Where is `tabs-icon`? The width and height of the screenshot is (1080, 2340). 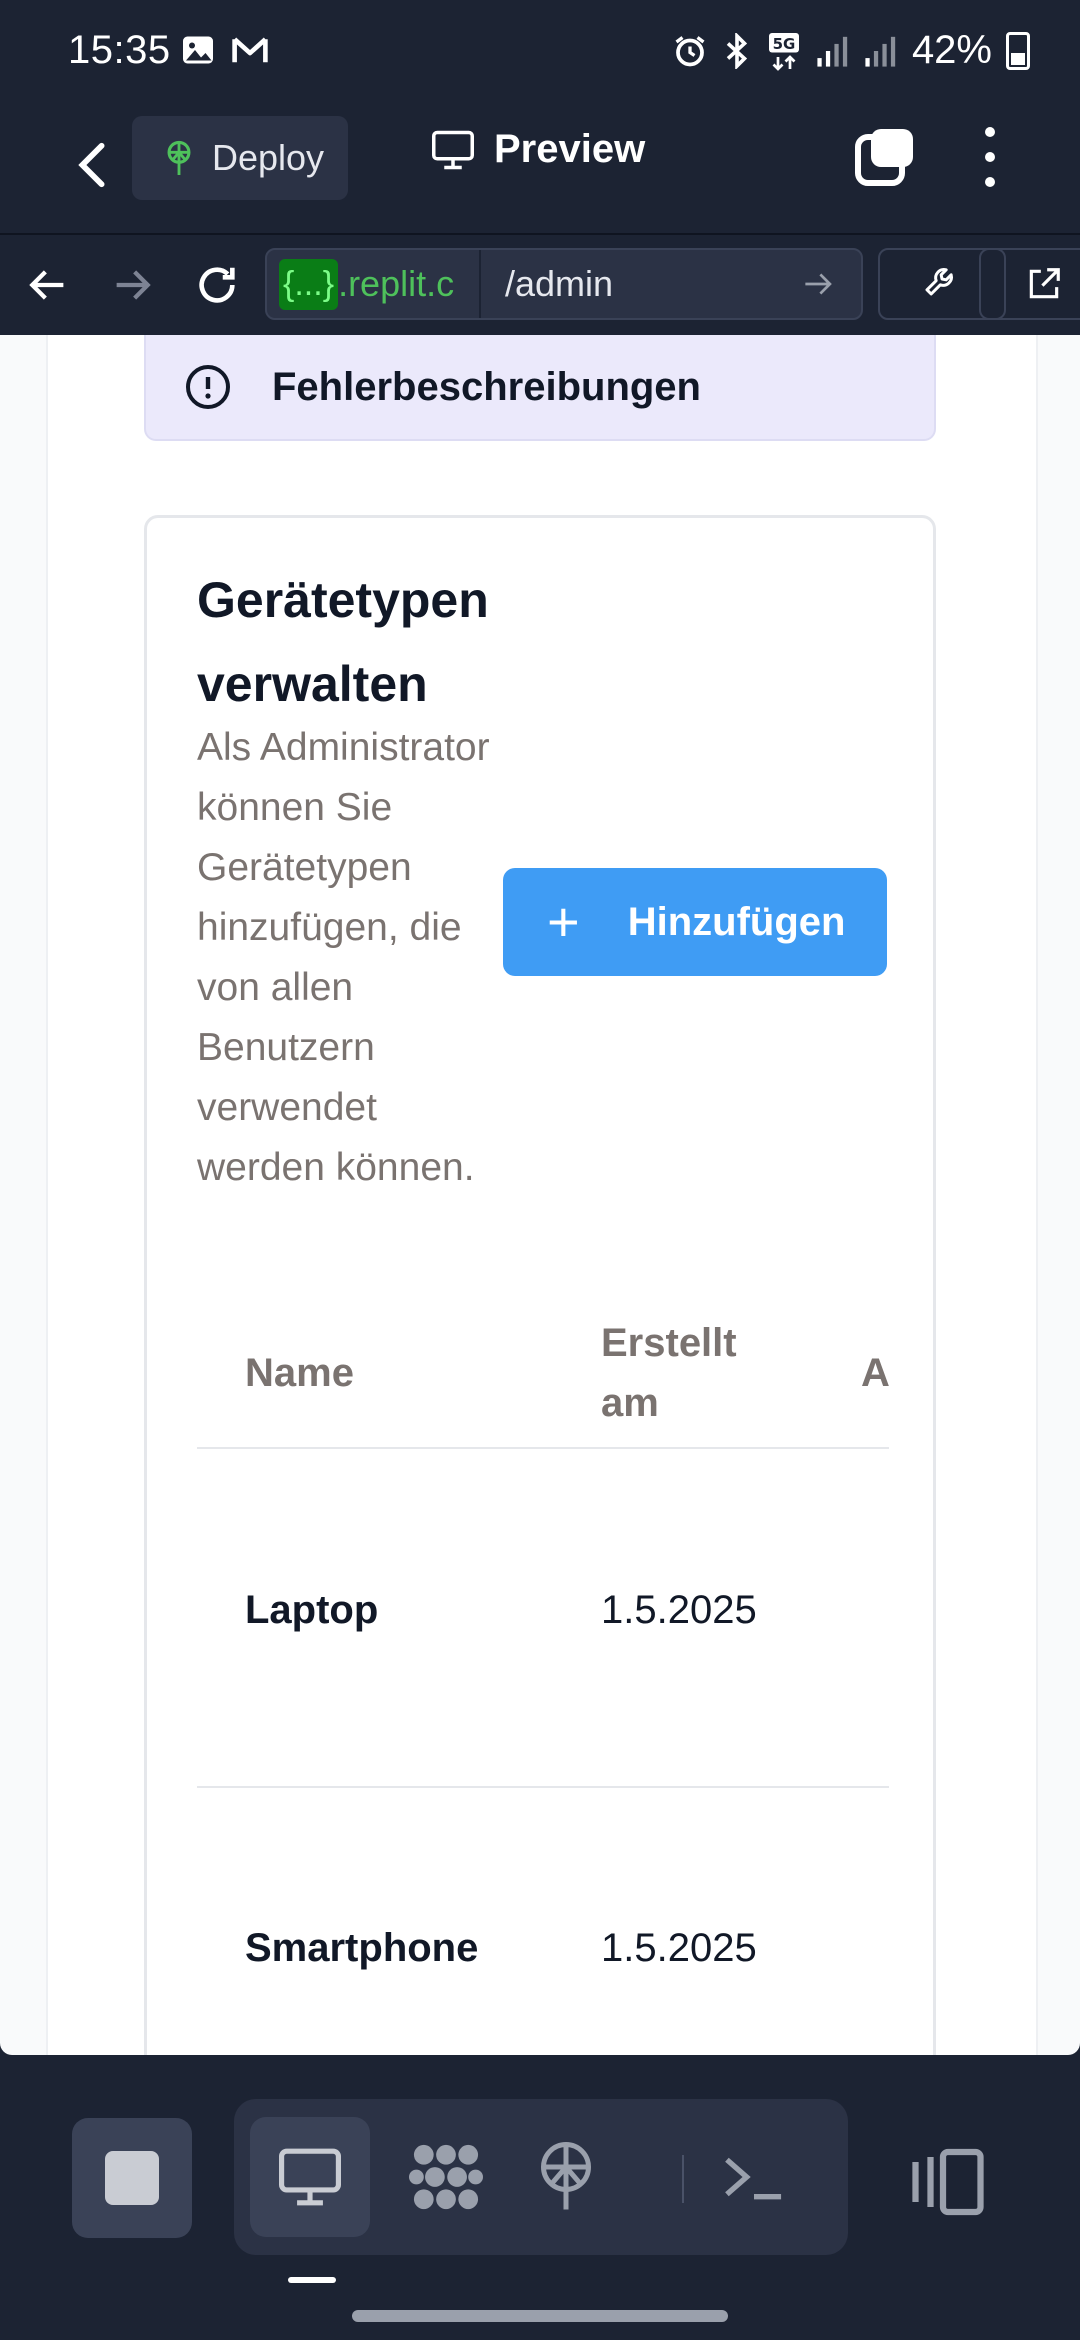 tabs-icon is located at coordinates (885, 157).